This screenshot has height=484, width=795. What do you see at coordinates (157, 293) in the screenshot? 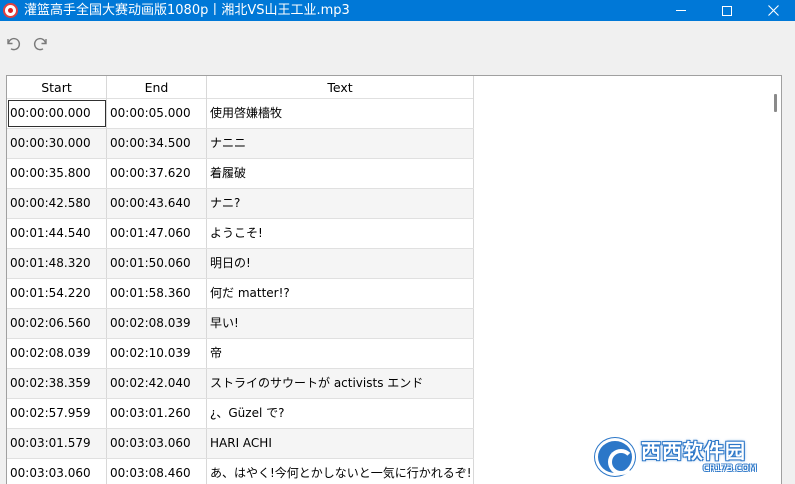
I see `cell-end: 00:01:58.360` at bounding box center [157, 293].